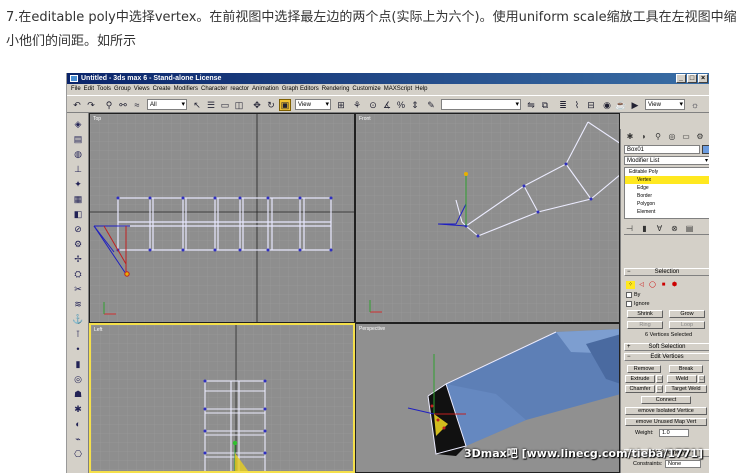 The image size is (750, 473). I want to click on reactor-spring-icon: ◧, so click(78, 214).